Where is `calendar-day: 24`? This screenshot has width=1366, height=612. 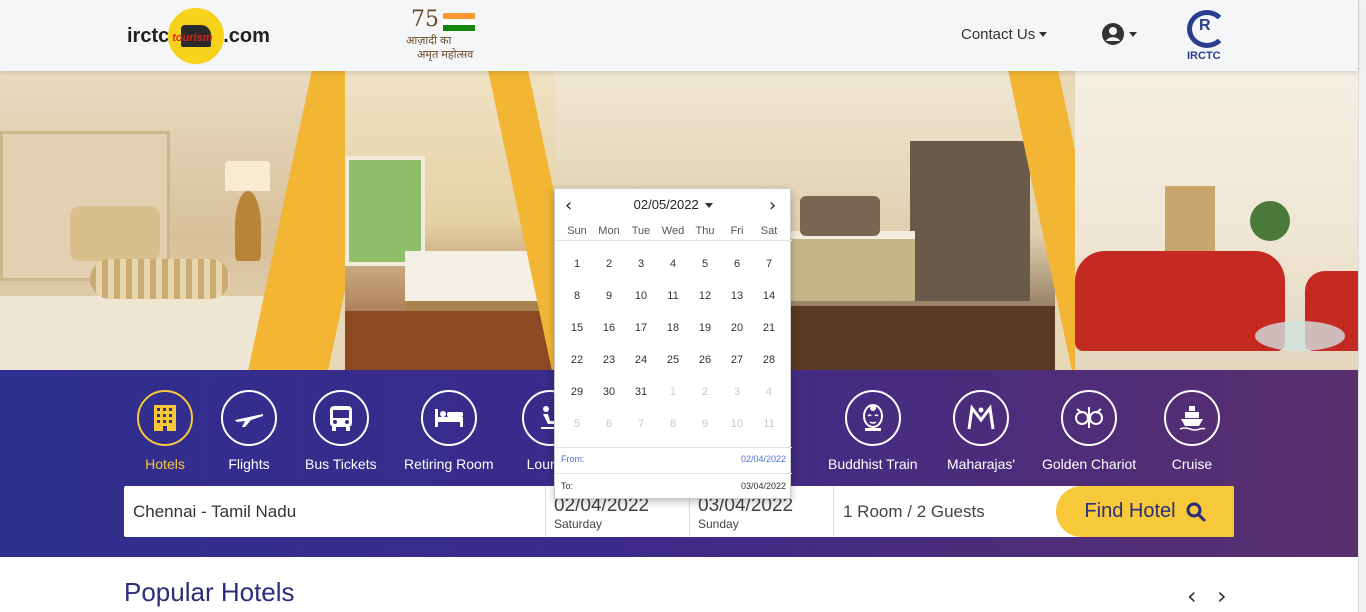 calendar-day: 24 is located at coordinates (641, 360).